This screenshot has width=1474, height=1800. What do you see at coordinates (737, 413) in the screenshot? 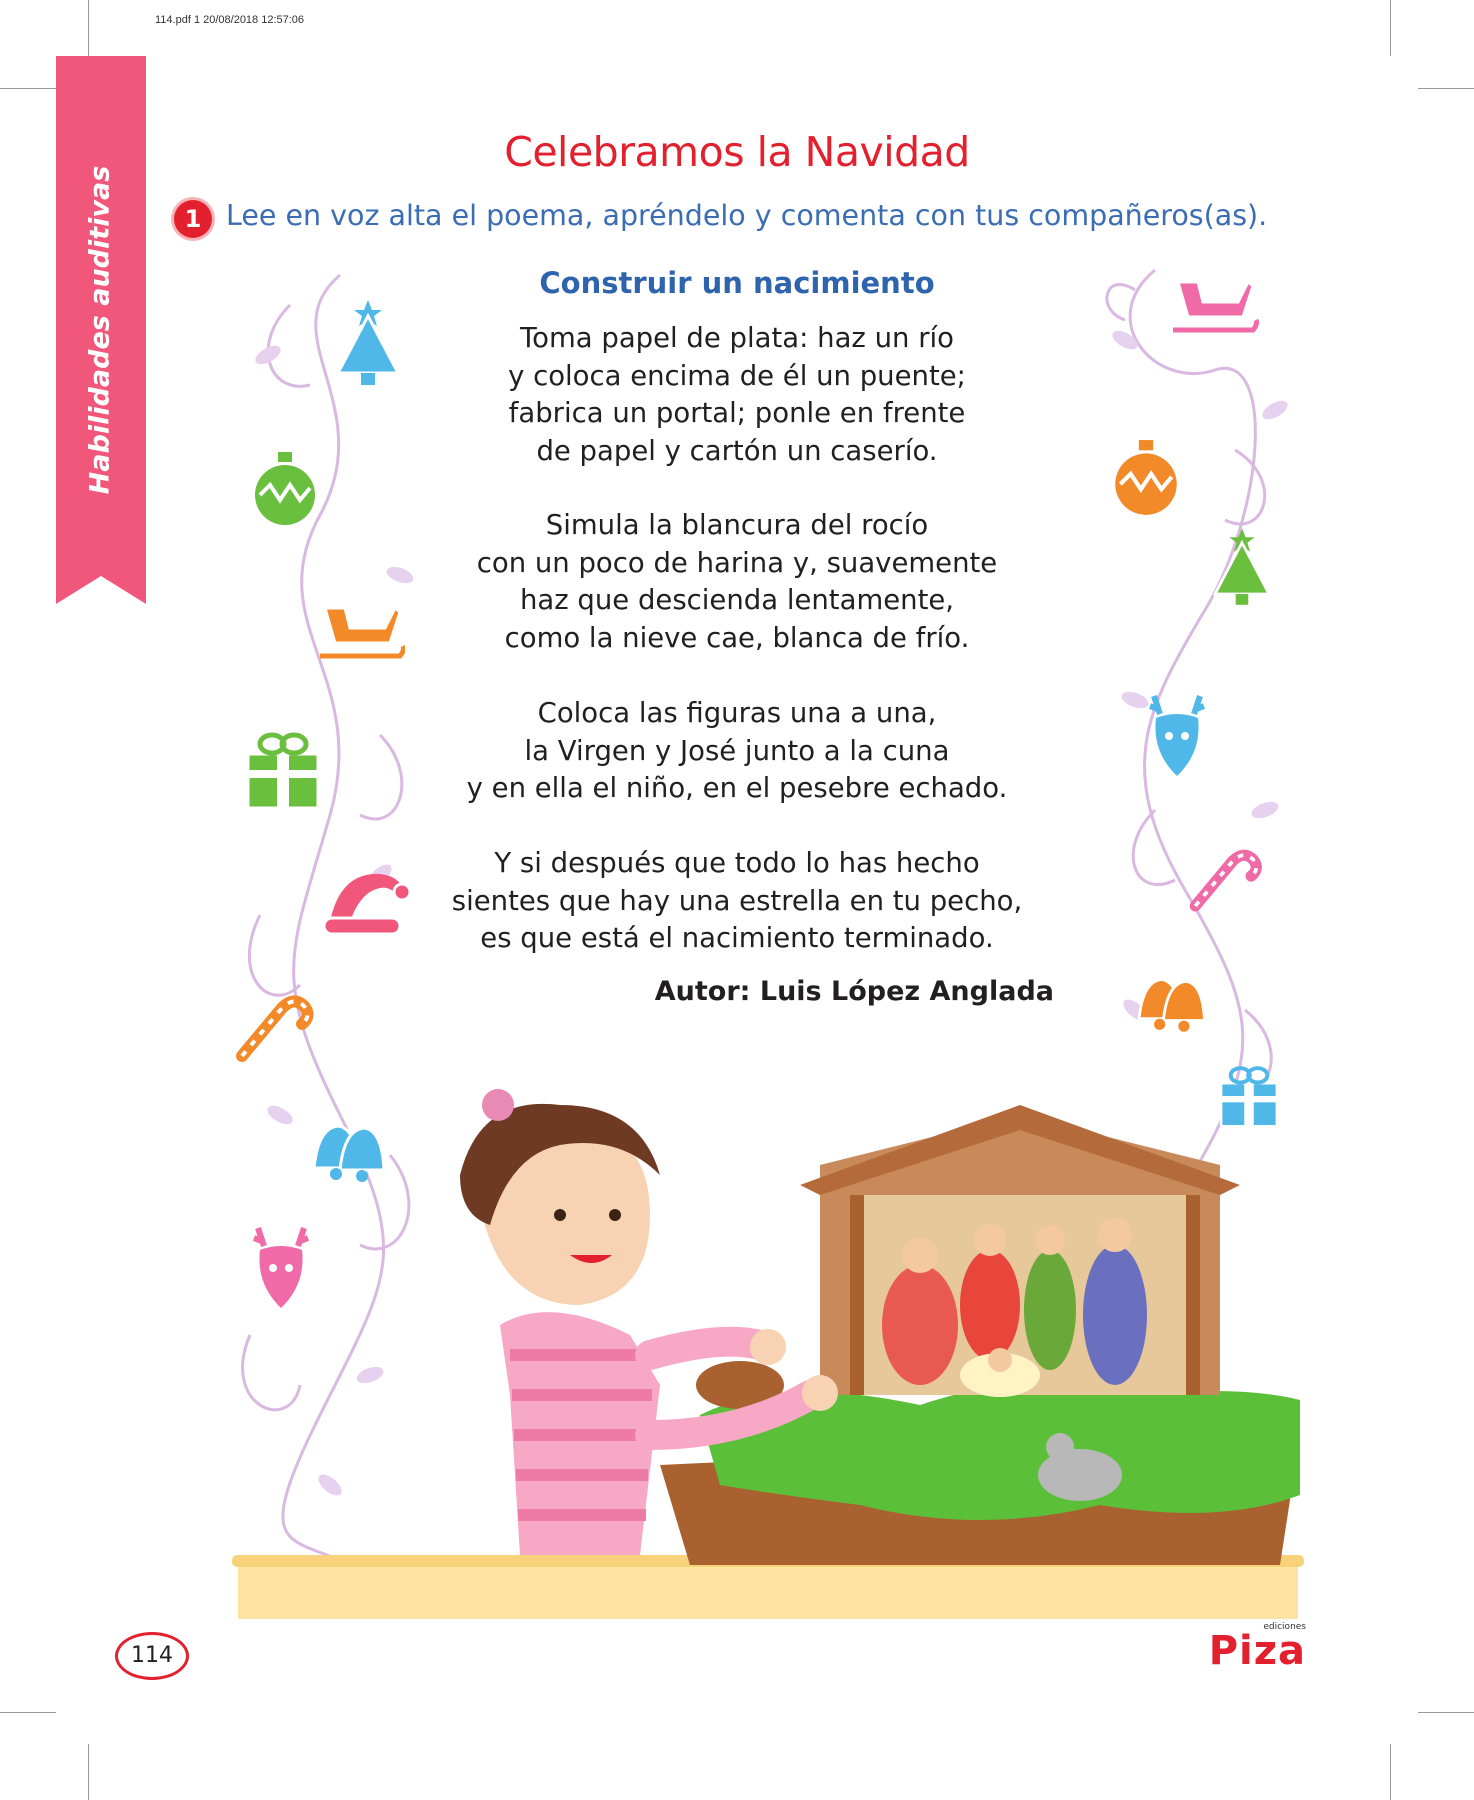
I see `poem-line: fabrica un portal; ponle en frente` at bounding box center [737, 413].